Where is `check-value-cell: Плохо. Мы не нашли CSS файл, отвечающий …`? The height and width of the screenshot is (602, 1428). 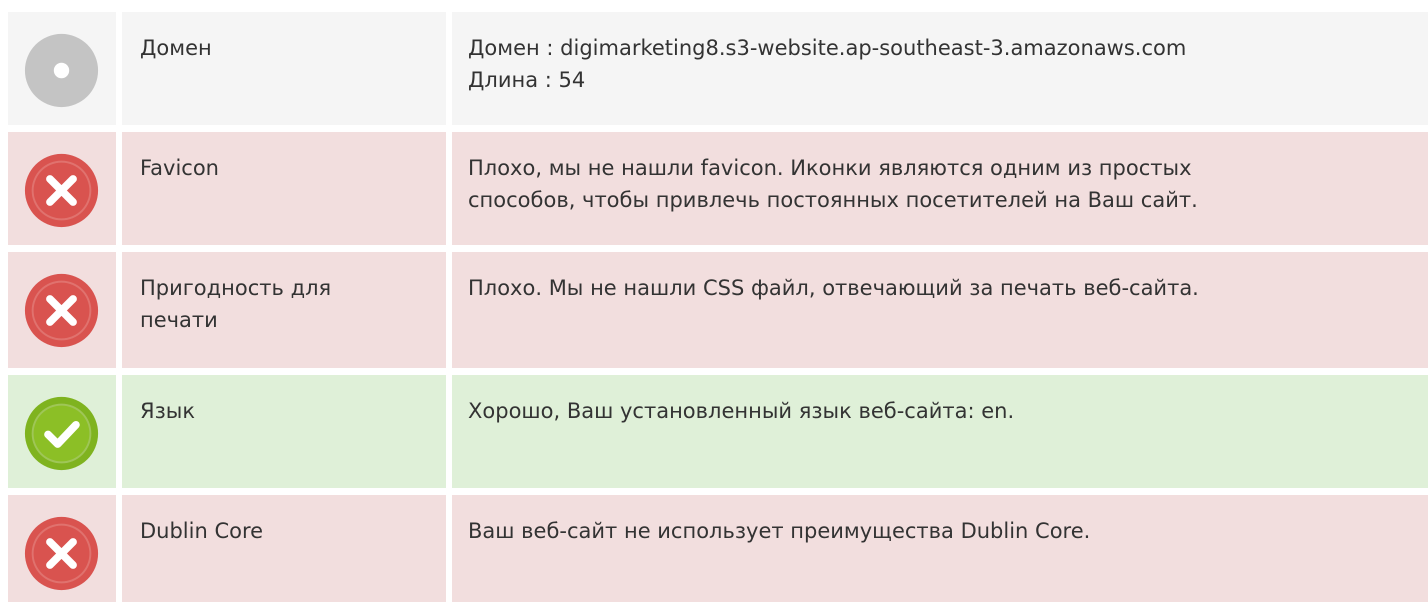 check-value-cell: Плохо. Мы не нашли CSS файл, отвечающий … is located at coordinates (940, 310).